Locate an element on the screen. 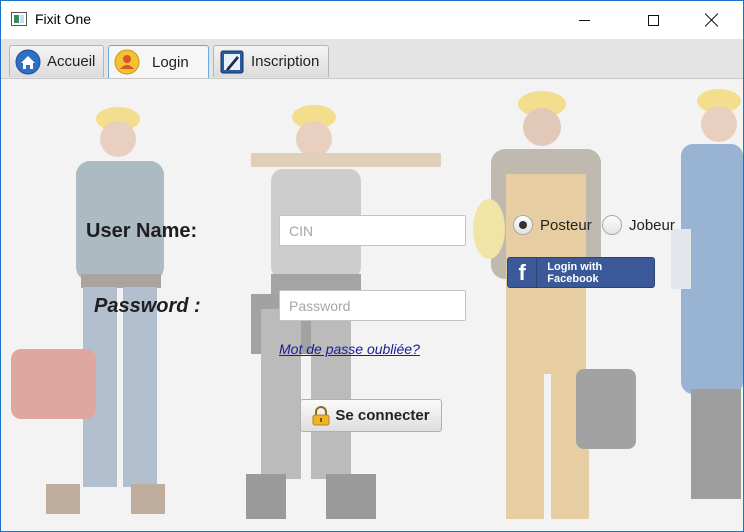  maximize-icon is located at coordinates (653, 20).